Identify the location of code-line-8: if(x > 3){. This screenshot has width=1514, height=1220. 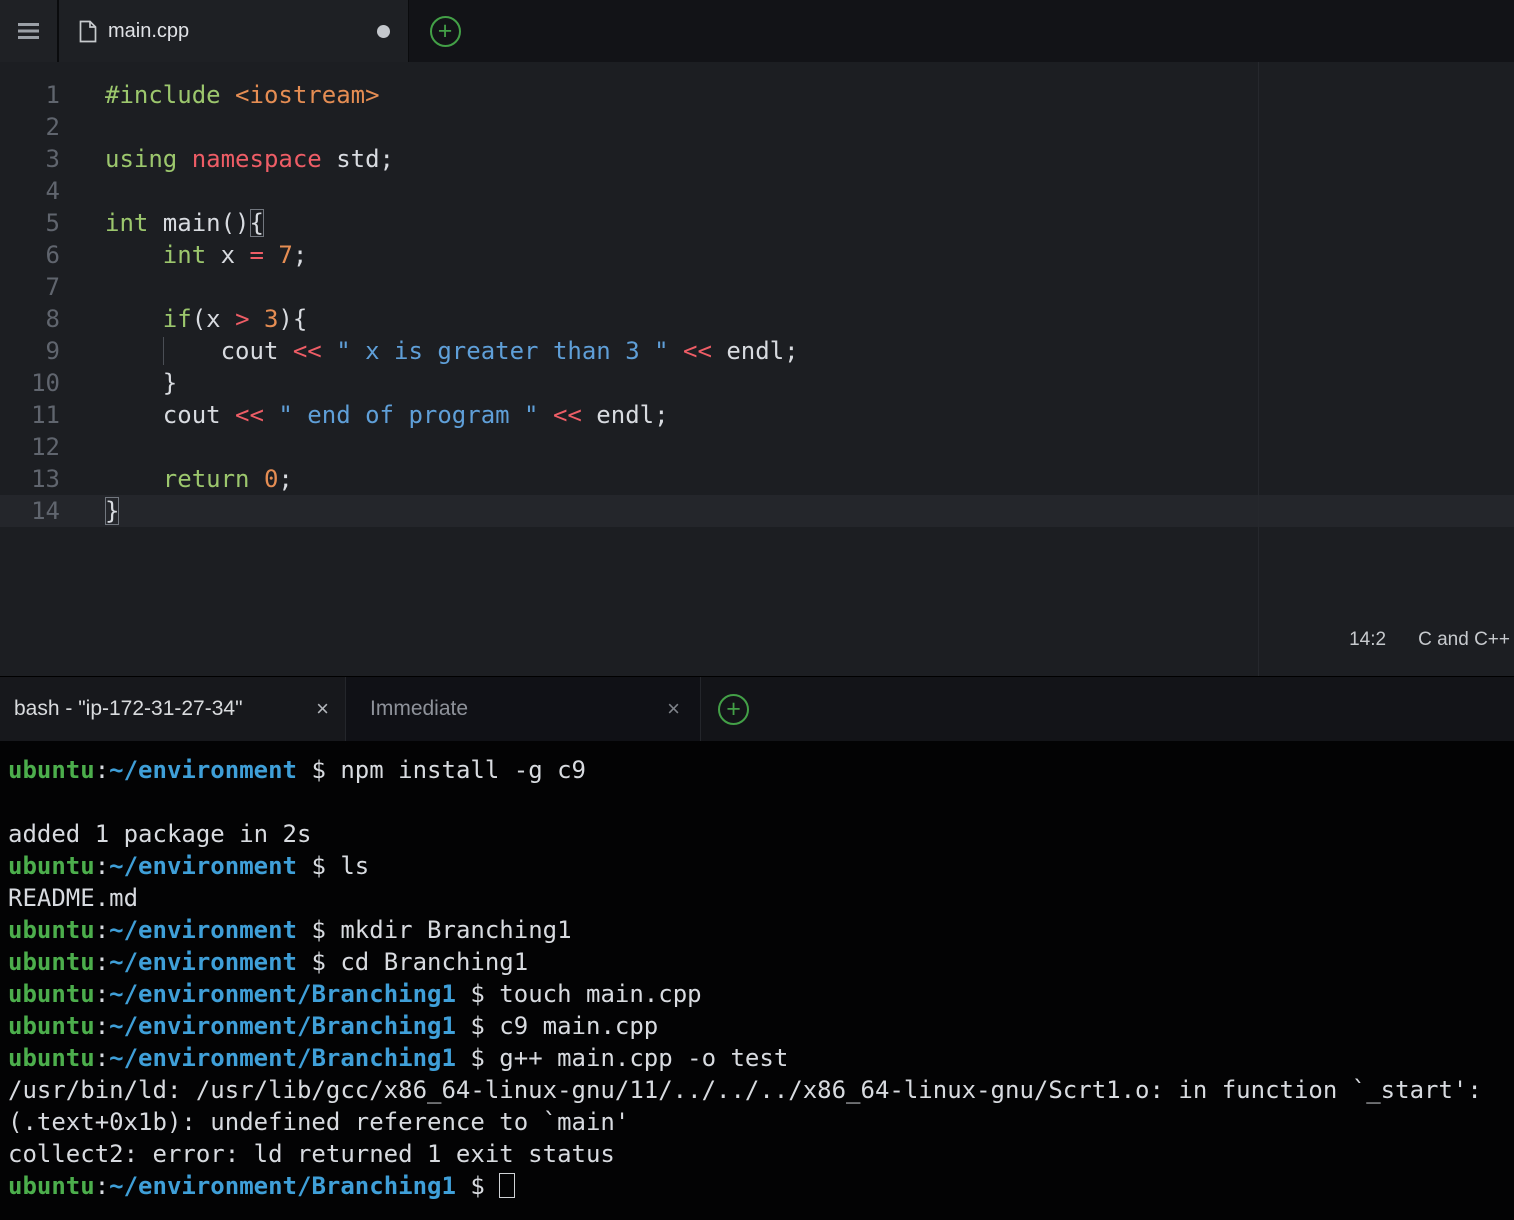
(792, 319).